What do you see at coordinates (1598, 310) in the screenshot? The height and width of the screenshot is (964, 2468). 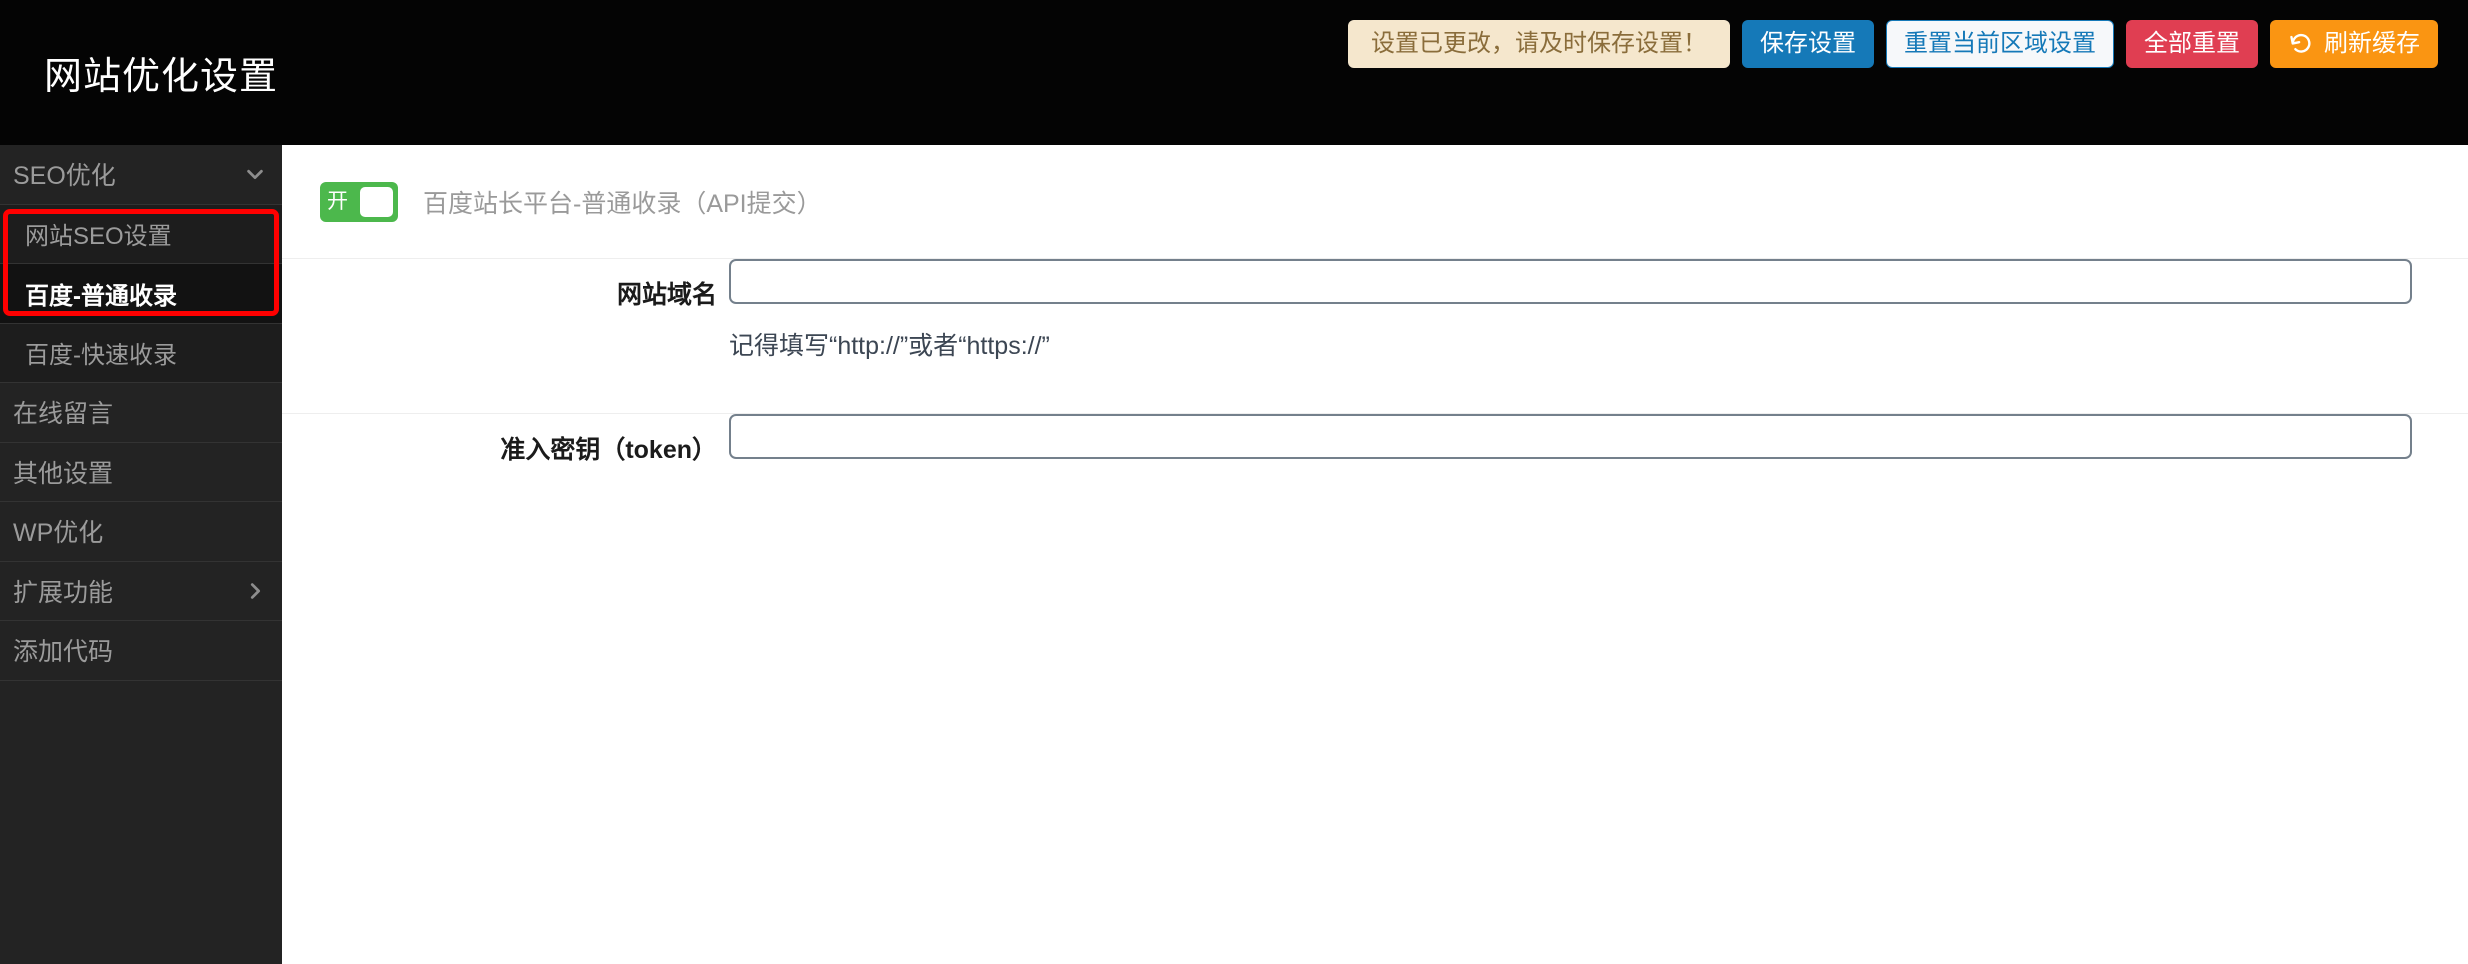 I see `site-domain-field-wrap: 记得填写“http://”或者“https://”` at bounding box center [1598, 310].